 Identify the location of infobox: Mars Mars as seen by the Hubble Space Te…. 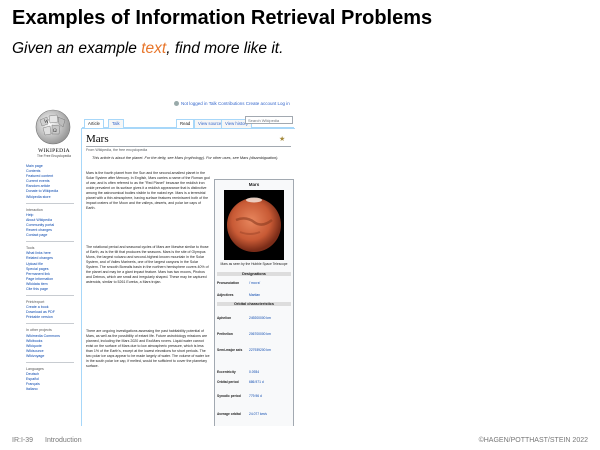
(254, 302).